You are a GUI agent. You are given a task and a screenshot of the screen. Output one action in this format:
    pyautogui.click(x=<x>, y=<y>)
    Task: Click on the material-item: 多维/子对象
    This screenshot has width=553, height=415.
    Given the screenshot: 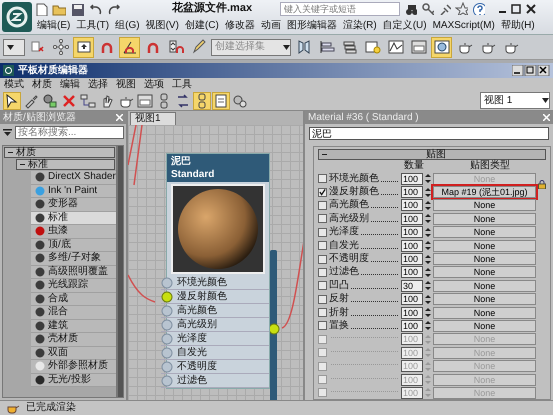 What is the action you would take?
    pyautogui.click(x=73, y=259)
    